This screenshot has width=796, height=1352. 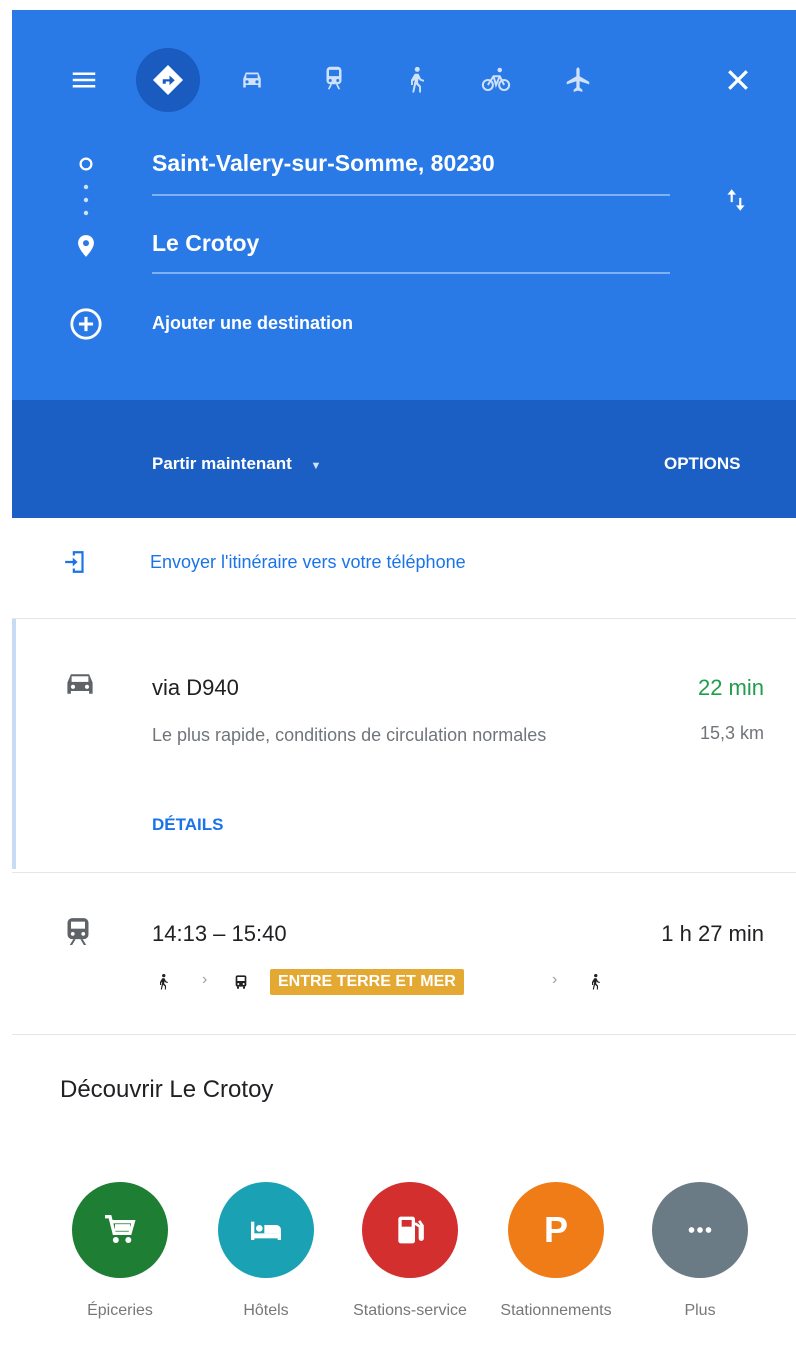 I want to click on route-dots-icon, so click(x=86, y=202).